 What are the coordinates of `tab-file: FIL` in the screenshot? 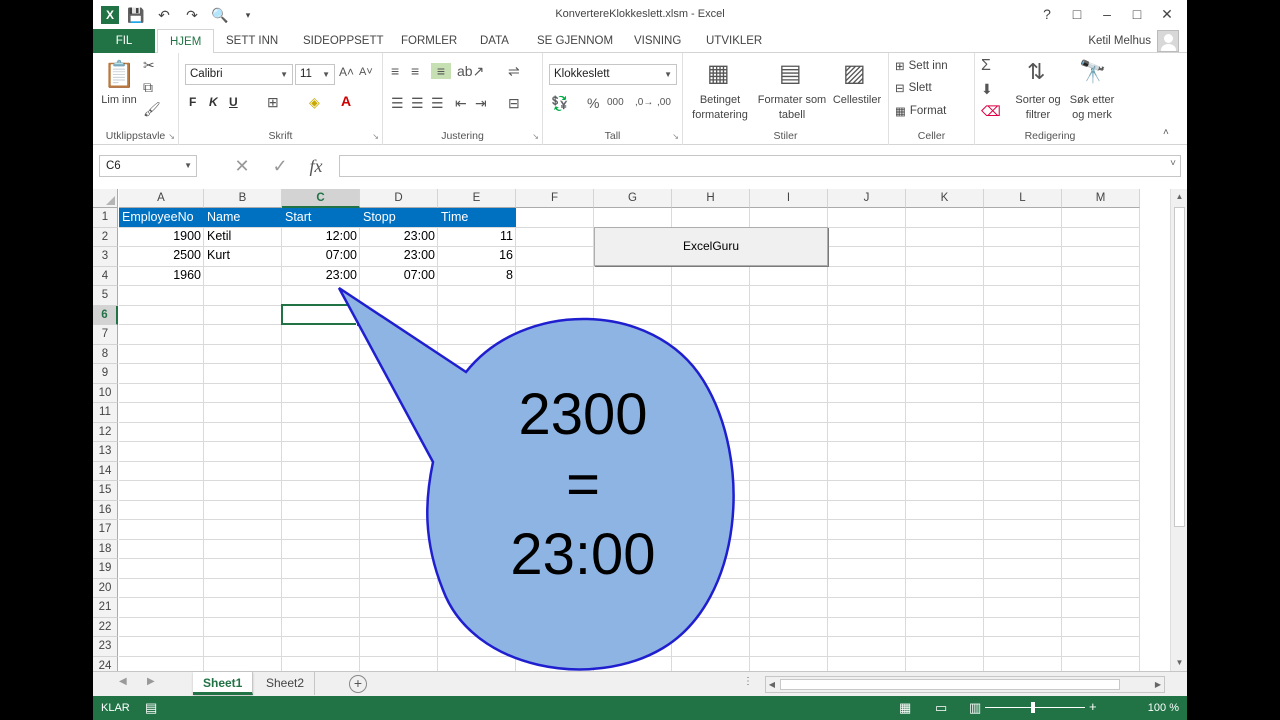 It's located at (124, 41).